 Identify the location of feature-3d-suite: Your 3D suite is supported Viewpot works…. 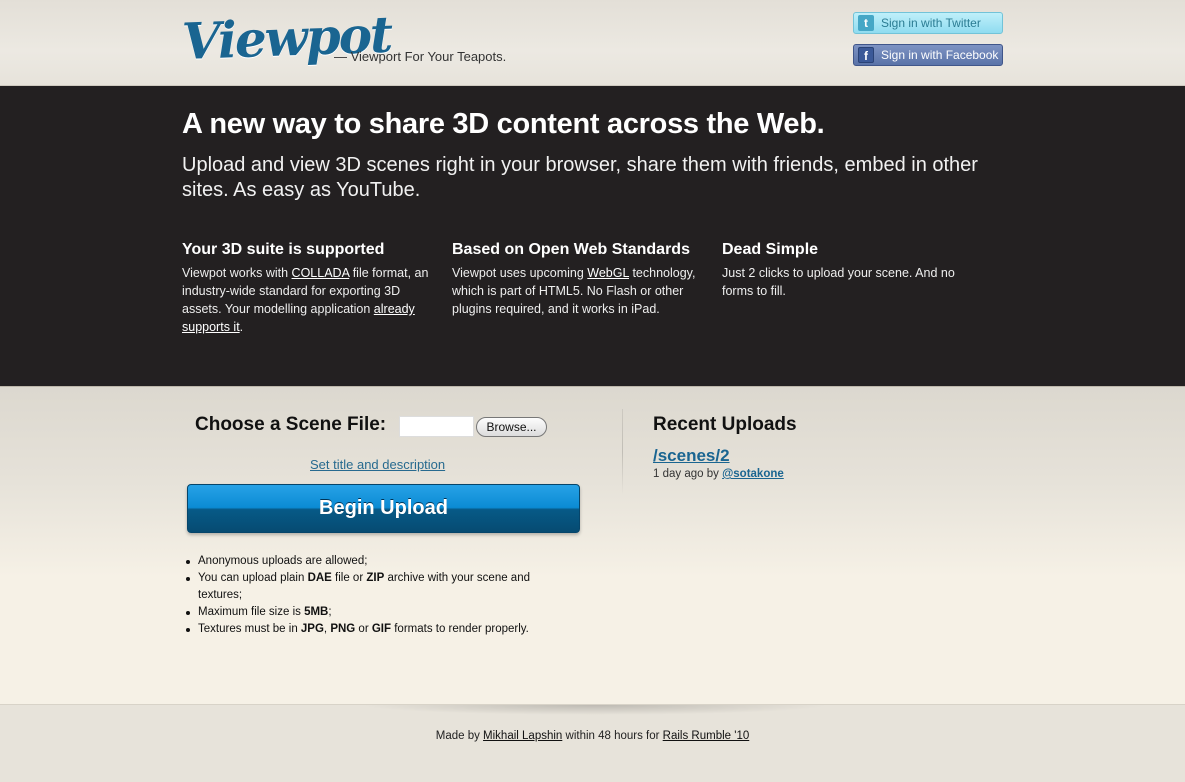
(312, 288).